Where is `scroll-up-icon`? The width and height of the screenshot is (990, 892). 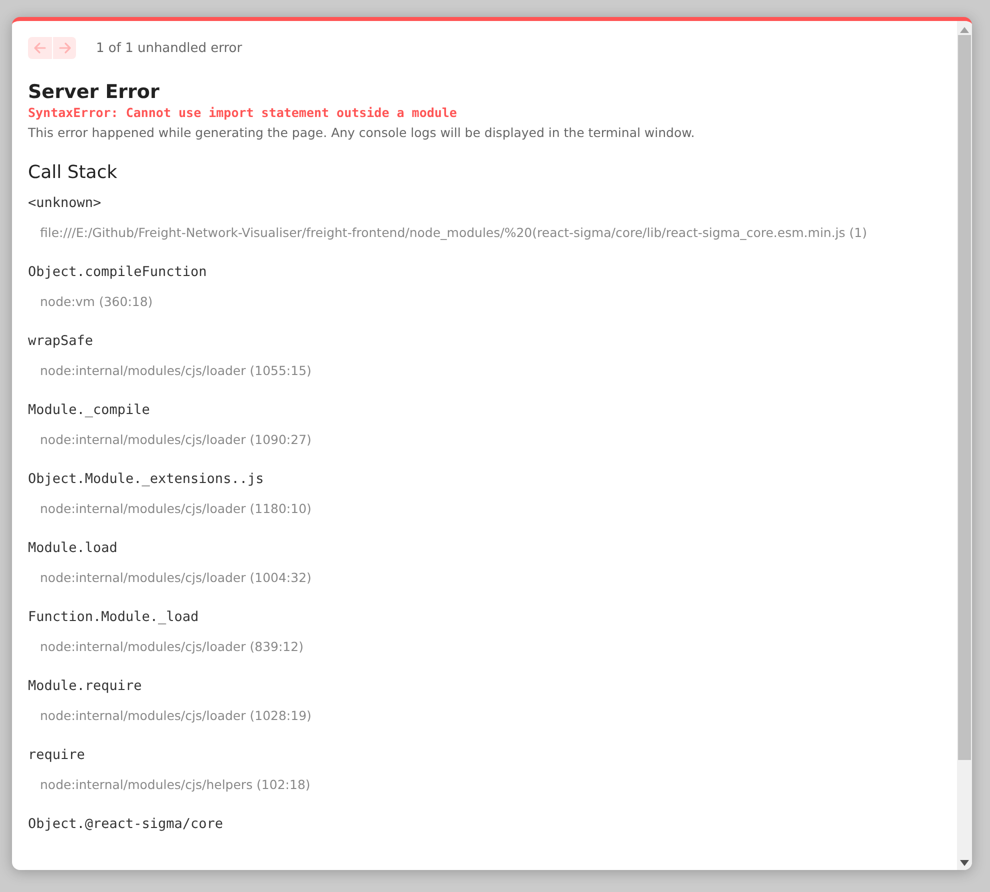
scroll-up-icon is located at coordinates (964, 30).